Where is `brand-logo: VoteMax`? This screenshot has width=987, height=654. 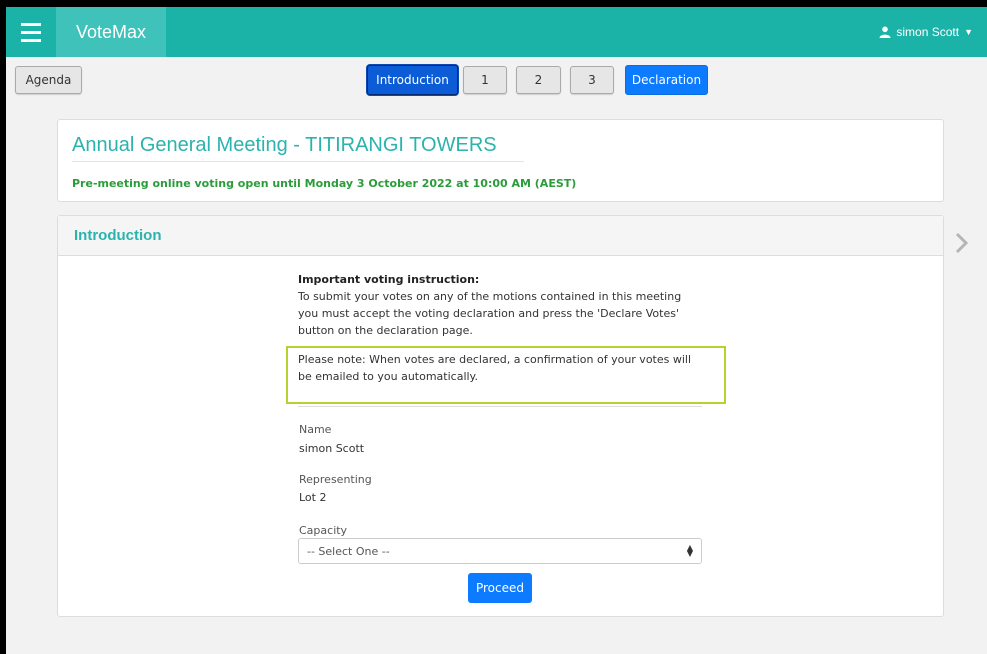
brand-logo: VoteMax is located at coordinates (111, 32).